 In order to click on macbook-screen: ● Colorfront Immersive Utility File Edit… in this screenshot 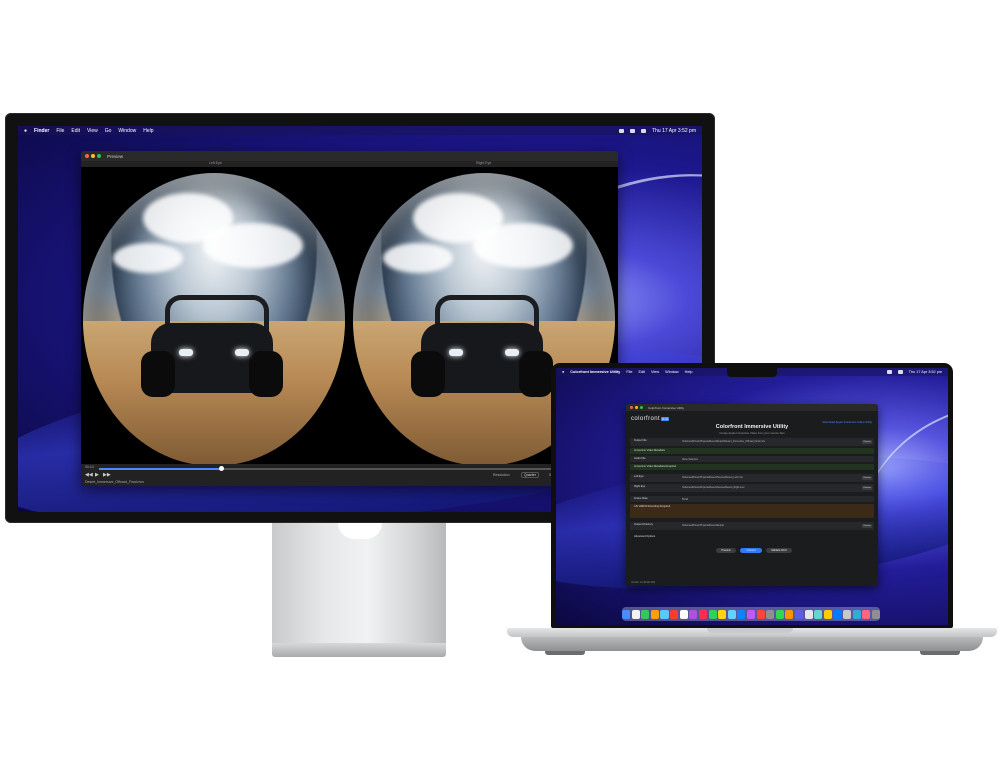, I will do `click(752, 496)`.